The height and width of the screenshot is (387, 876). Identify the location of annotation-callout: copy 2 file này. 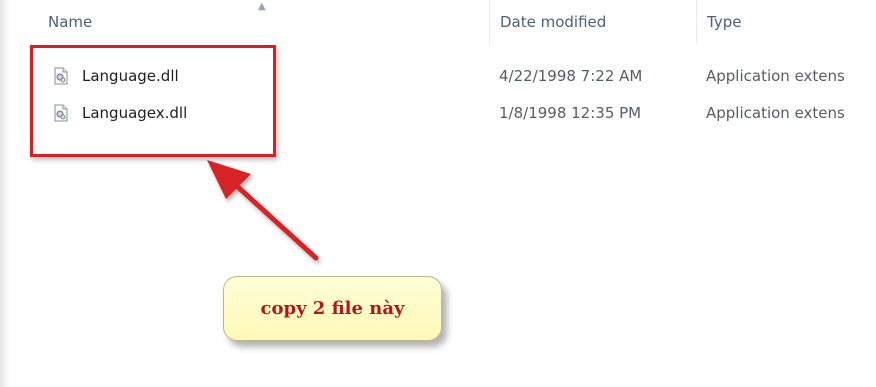
(332, 308).